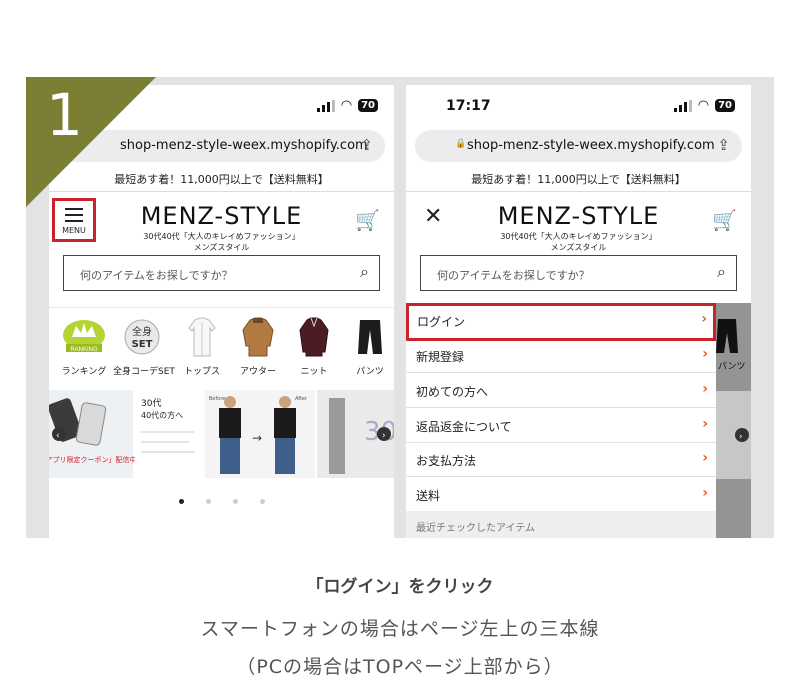  I want to click on recent-items-label: 最近チェックしたアイテム, so click(475, 528).